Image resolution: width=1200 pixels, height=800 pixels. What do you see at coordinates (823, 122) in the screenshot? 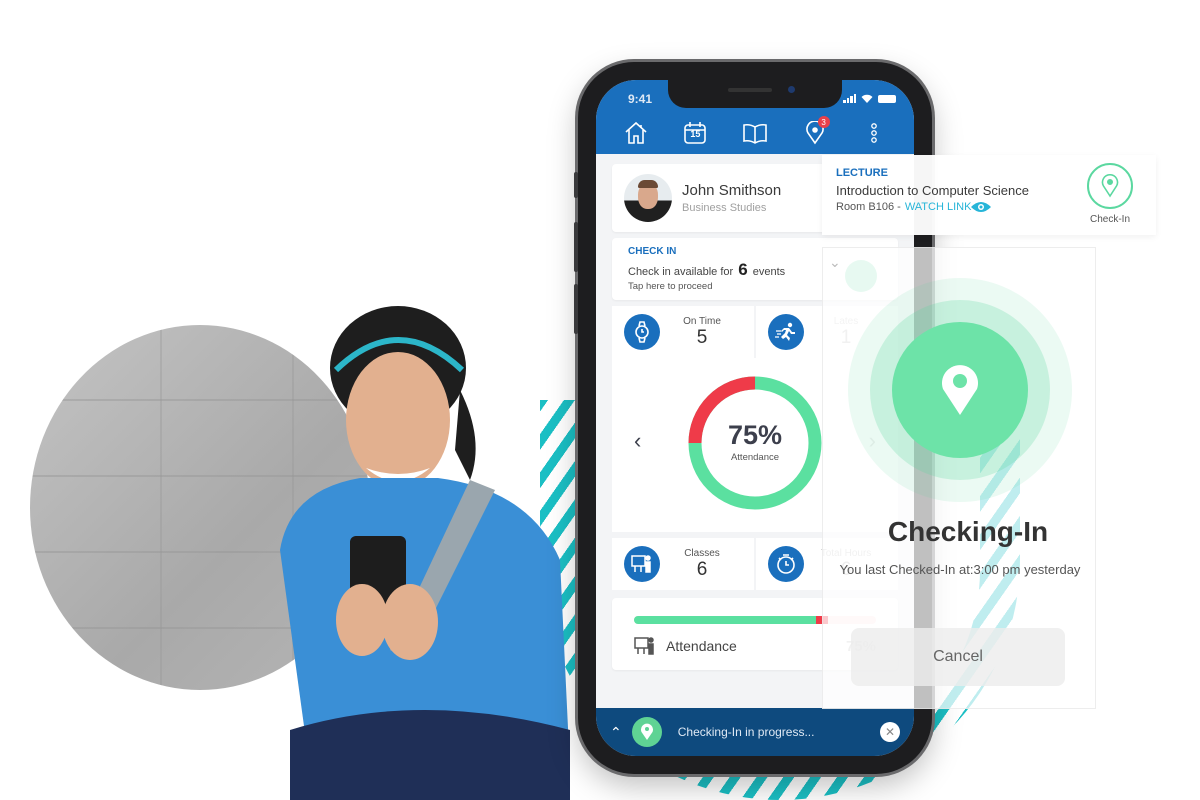
I see `notification-badge: 3` at bounding box center [823, 122].